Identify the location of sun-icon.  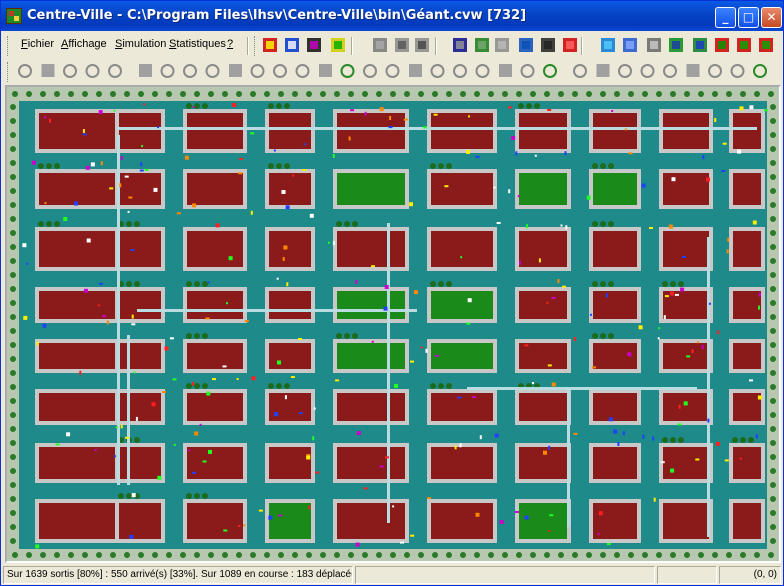
(380, 45).